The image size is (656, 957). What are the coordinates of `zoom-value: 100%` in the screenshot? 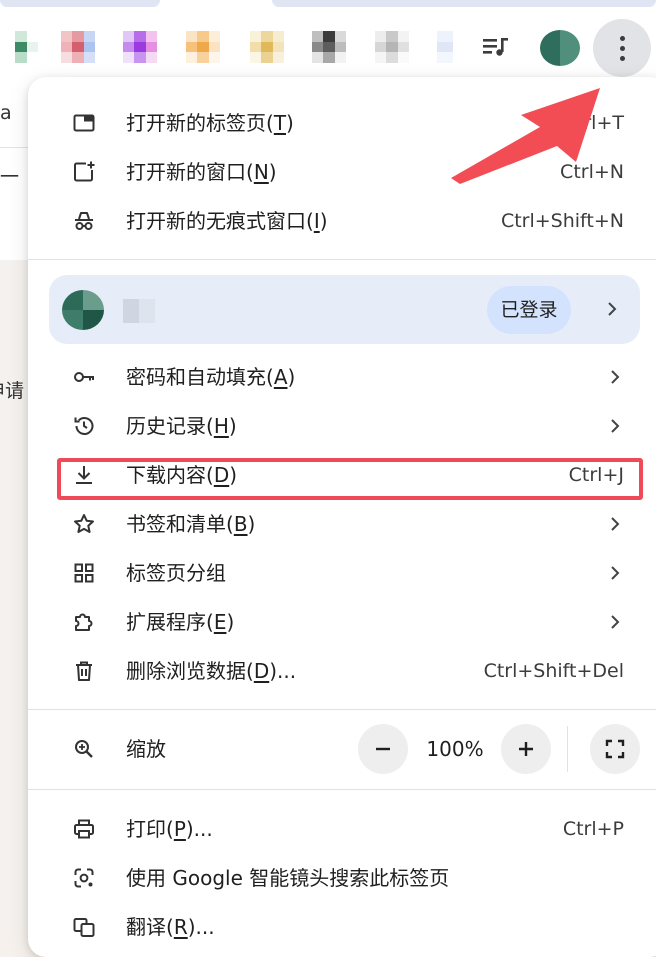 It's located at (455, 749).